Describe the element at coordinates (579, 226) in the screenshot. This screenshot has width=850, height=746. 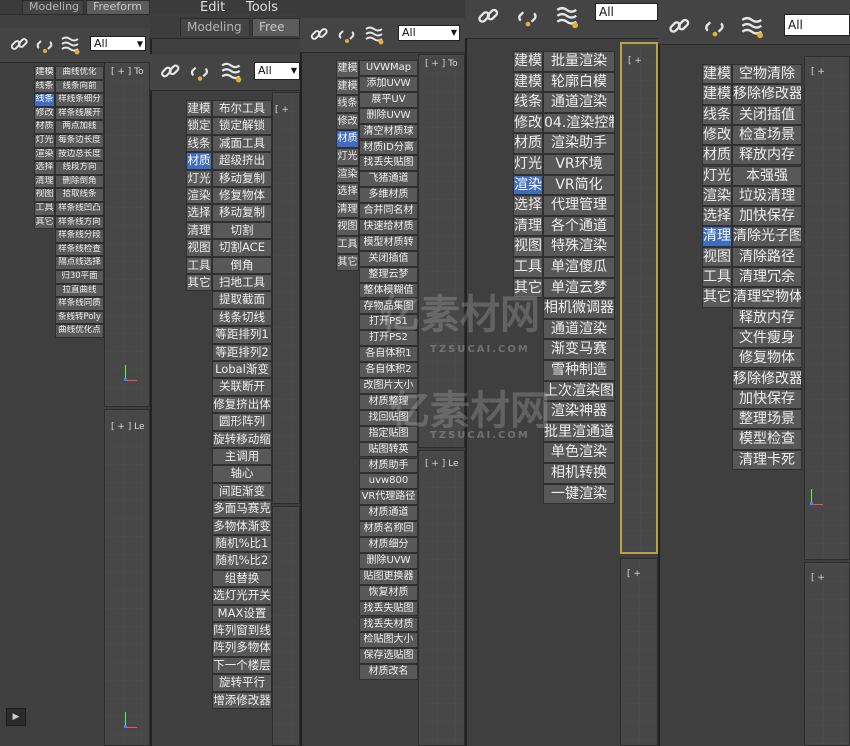
I see `command-button: 各个通道` at that location.